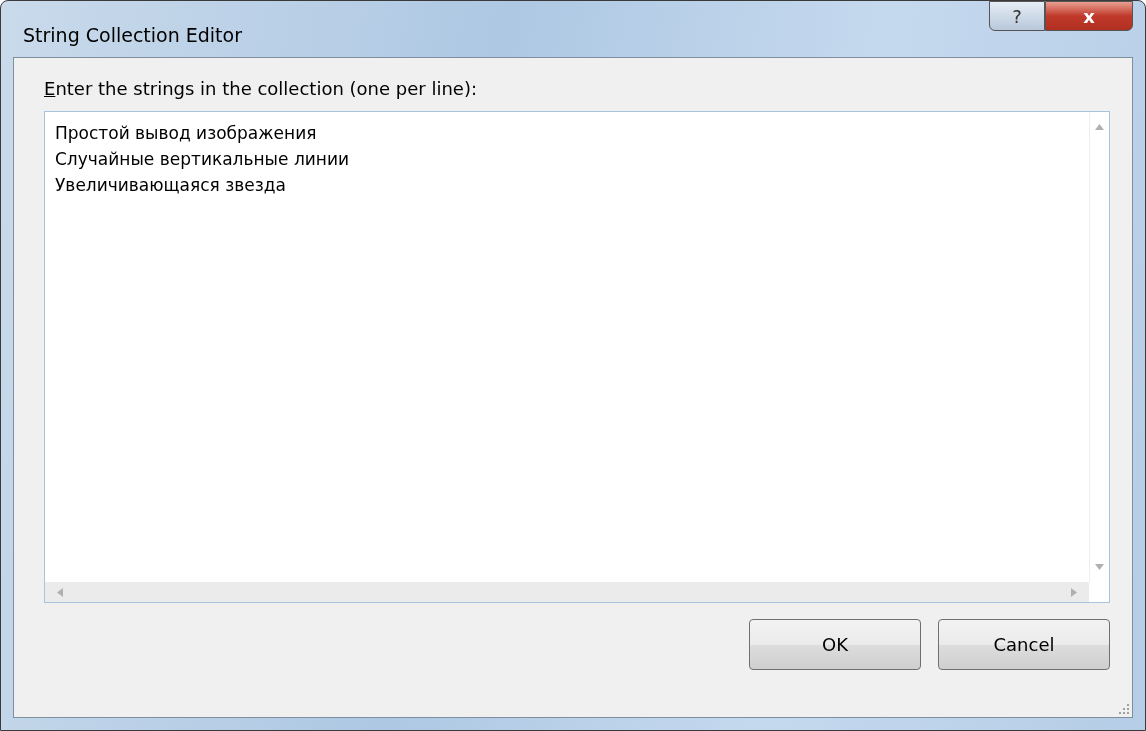  Describe the element at coordinates (1017, 16) in the screenshot. I see `help-button: ?` at that location.